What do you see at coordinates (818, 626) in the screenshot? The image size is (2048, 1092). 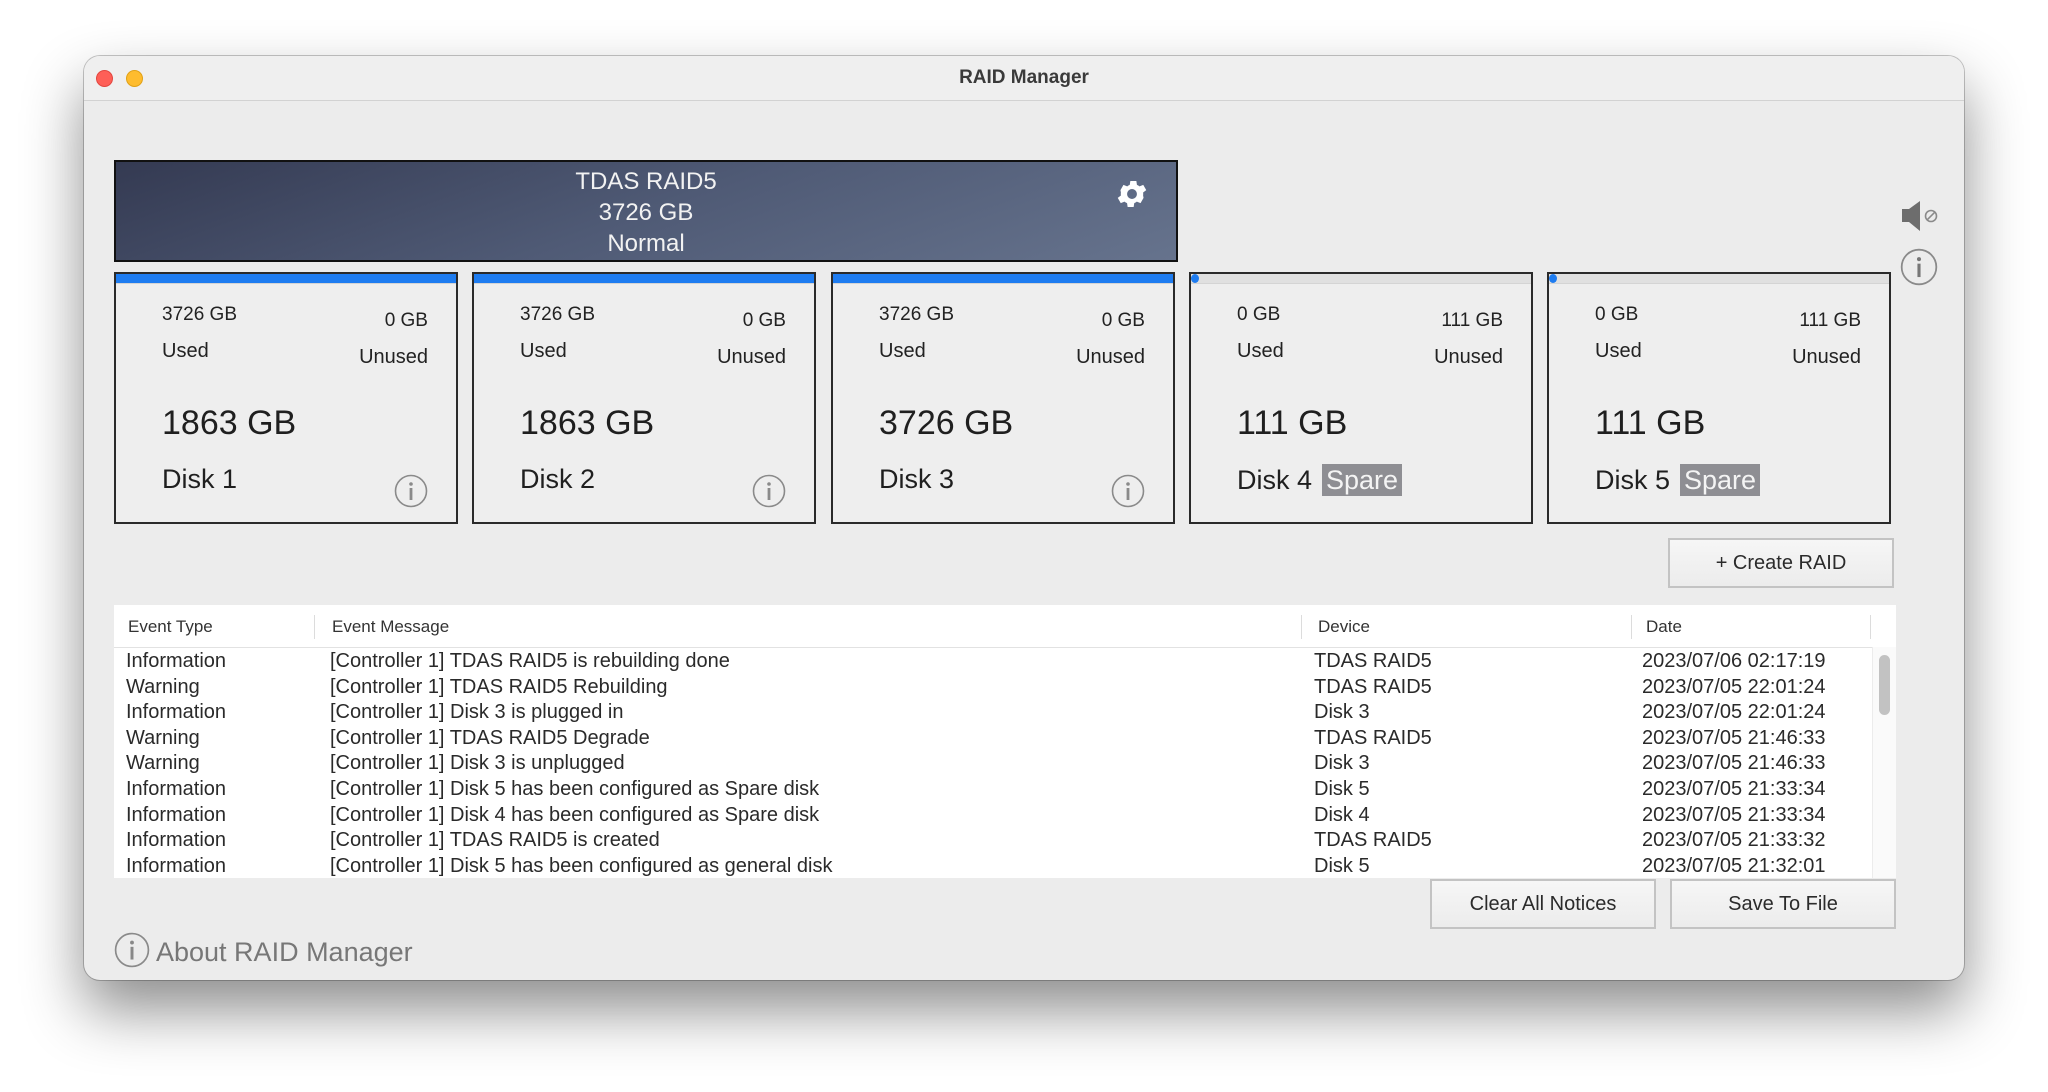 I see `column-header-event-message: Event Message` at bounding box center [818, 626].